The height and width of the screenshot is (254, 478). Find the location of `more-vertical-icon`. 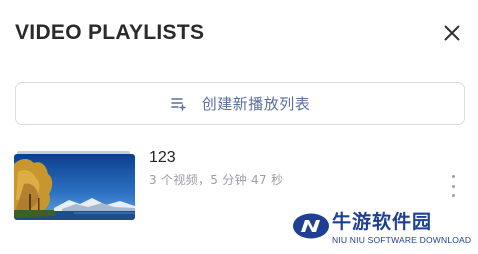

more-vertical-icon is located at coordinates (453, 186).